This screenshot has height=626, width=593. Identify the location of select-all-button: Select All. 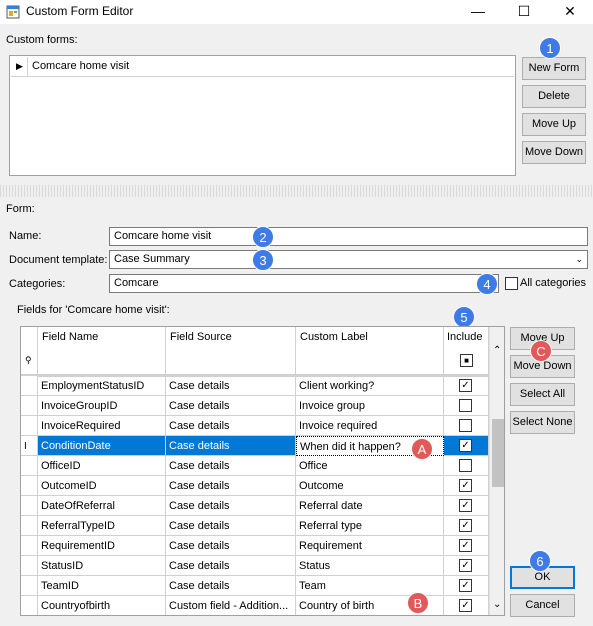
(542, 394).